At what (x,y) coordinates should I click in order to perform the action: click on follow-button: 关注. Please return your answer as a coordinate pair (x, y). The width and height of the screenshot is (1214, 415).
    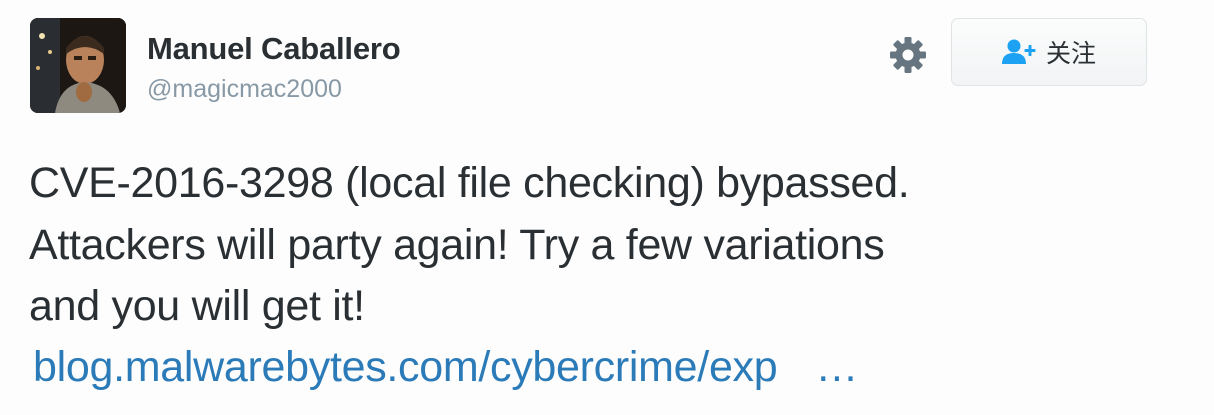
    Looking at the image, I should click on (1049, 52).